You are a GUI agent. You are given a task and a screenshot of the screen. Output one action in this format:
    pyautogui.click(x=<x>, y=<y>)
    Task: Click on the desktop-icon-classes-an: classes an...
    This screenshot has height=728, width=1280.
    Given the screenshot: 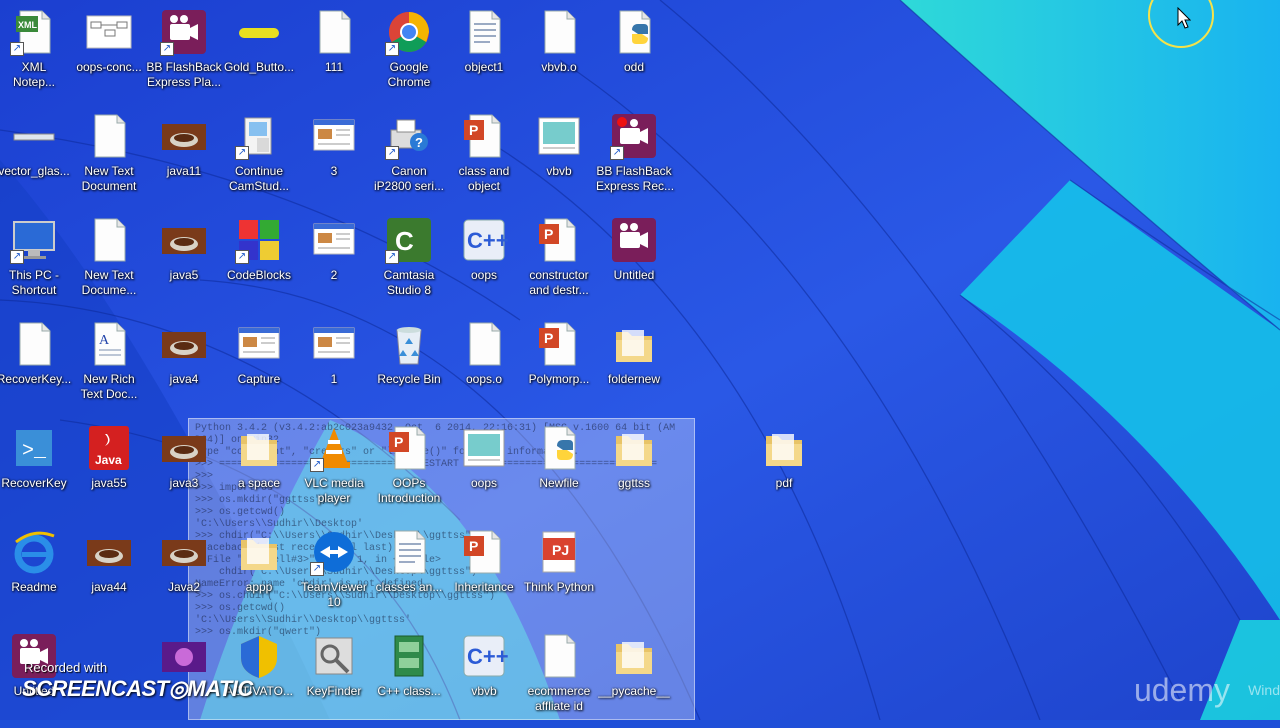 What is the action you would take?
    pyautogui.click(x=409, y=574)
    